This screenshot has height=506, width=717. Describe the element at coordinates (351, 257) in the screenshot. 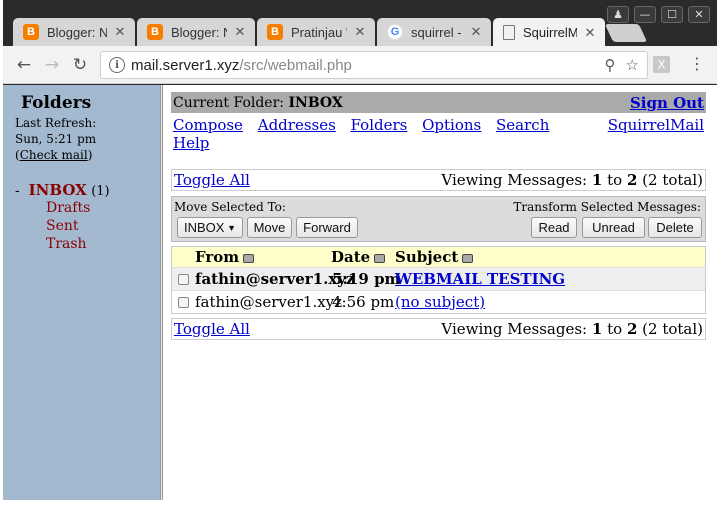

I see `column-date-label: Date` at that location.